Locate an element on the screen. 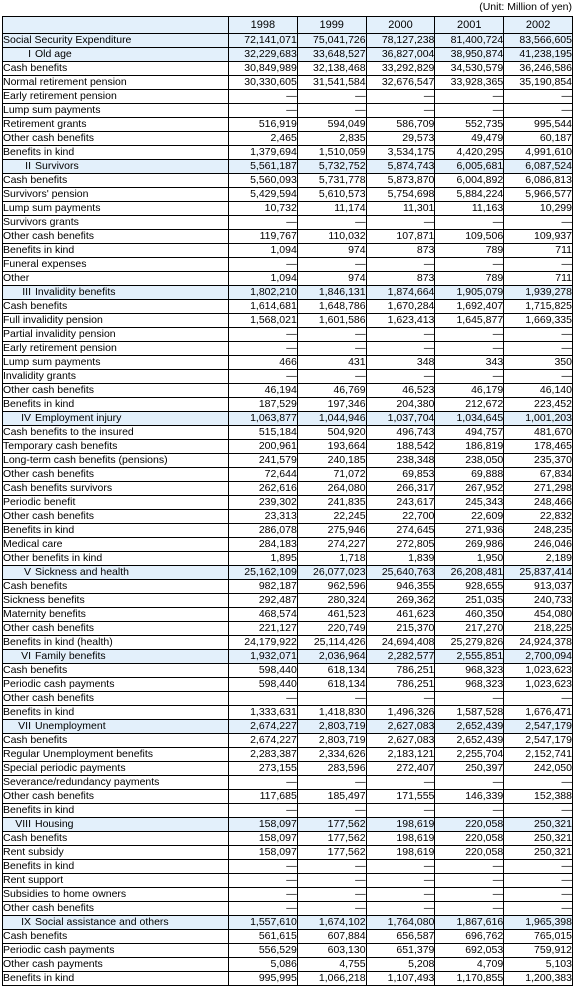  cell-value: 1,037,704 is located at coordinates (400, 418).